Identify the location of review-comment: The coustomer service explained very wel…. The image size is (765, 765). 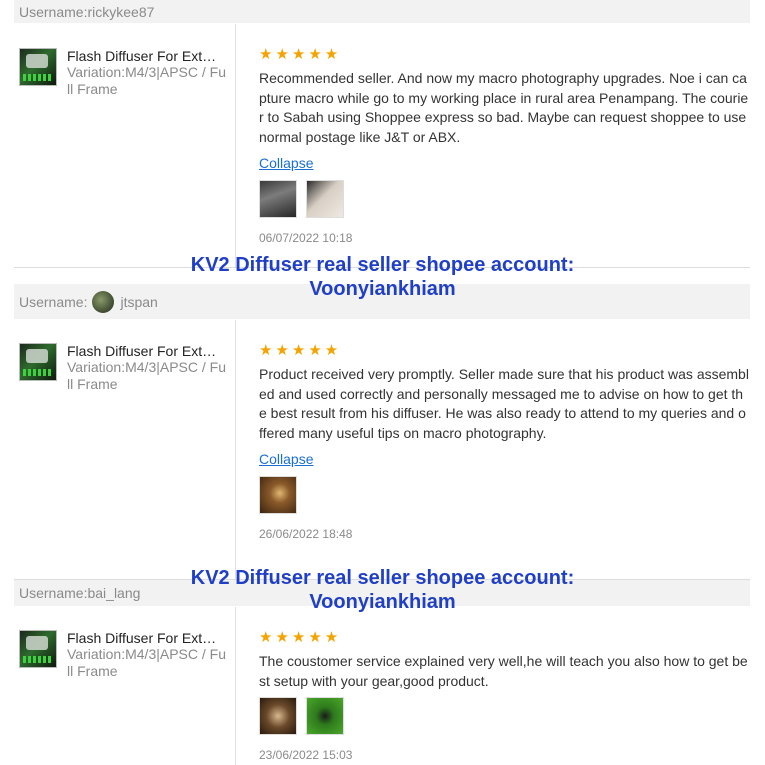
(503, 671).